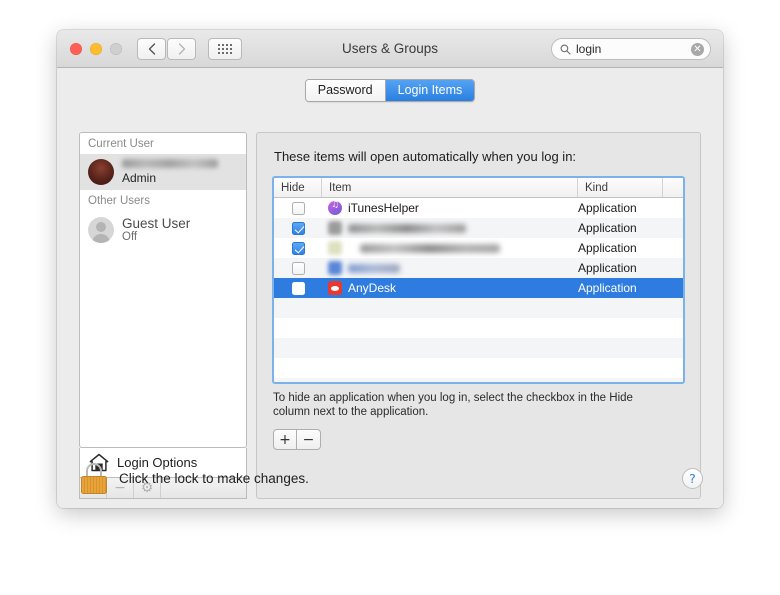 The image size is (780, 595). What do you see at coordinates (450, 187) in the screenshot?
I see `column-header-item: Item` at bounding box center [450, 187].